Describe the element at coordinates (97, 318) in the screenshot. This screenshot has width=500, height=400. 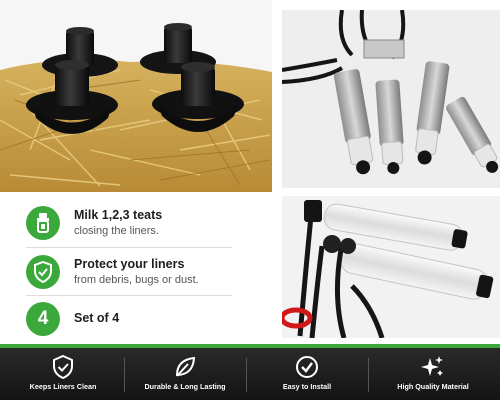
I see `feature-title: Set of 4` at that location.